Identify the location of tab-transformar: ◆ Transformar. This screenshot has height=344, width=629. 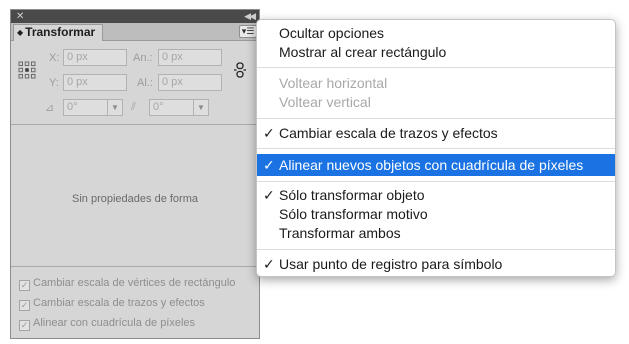
(58, 32).